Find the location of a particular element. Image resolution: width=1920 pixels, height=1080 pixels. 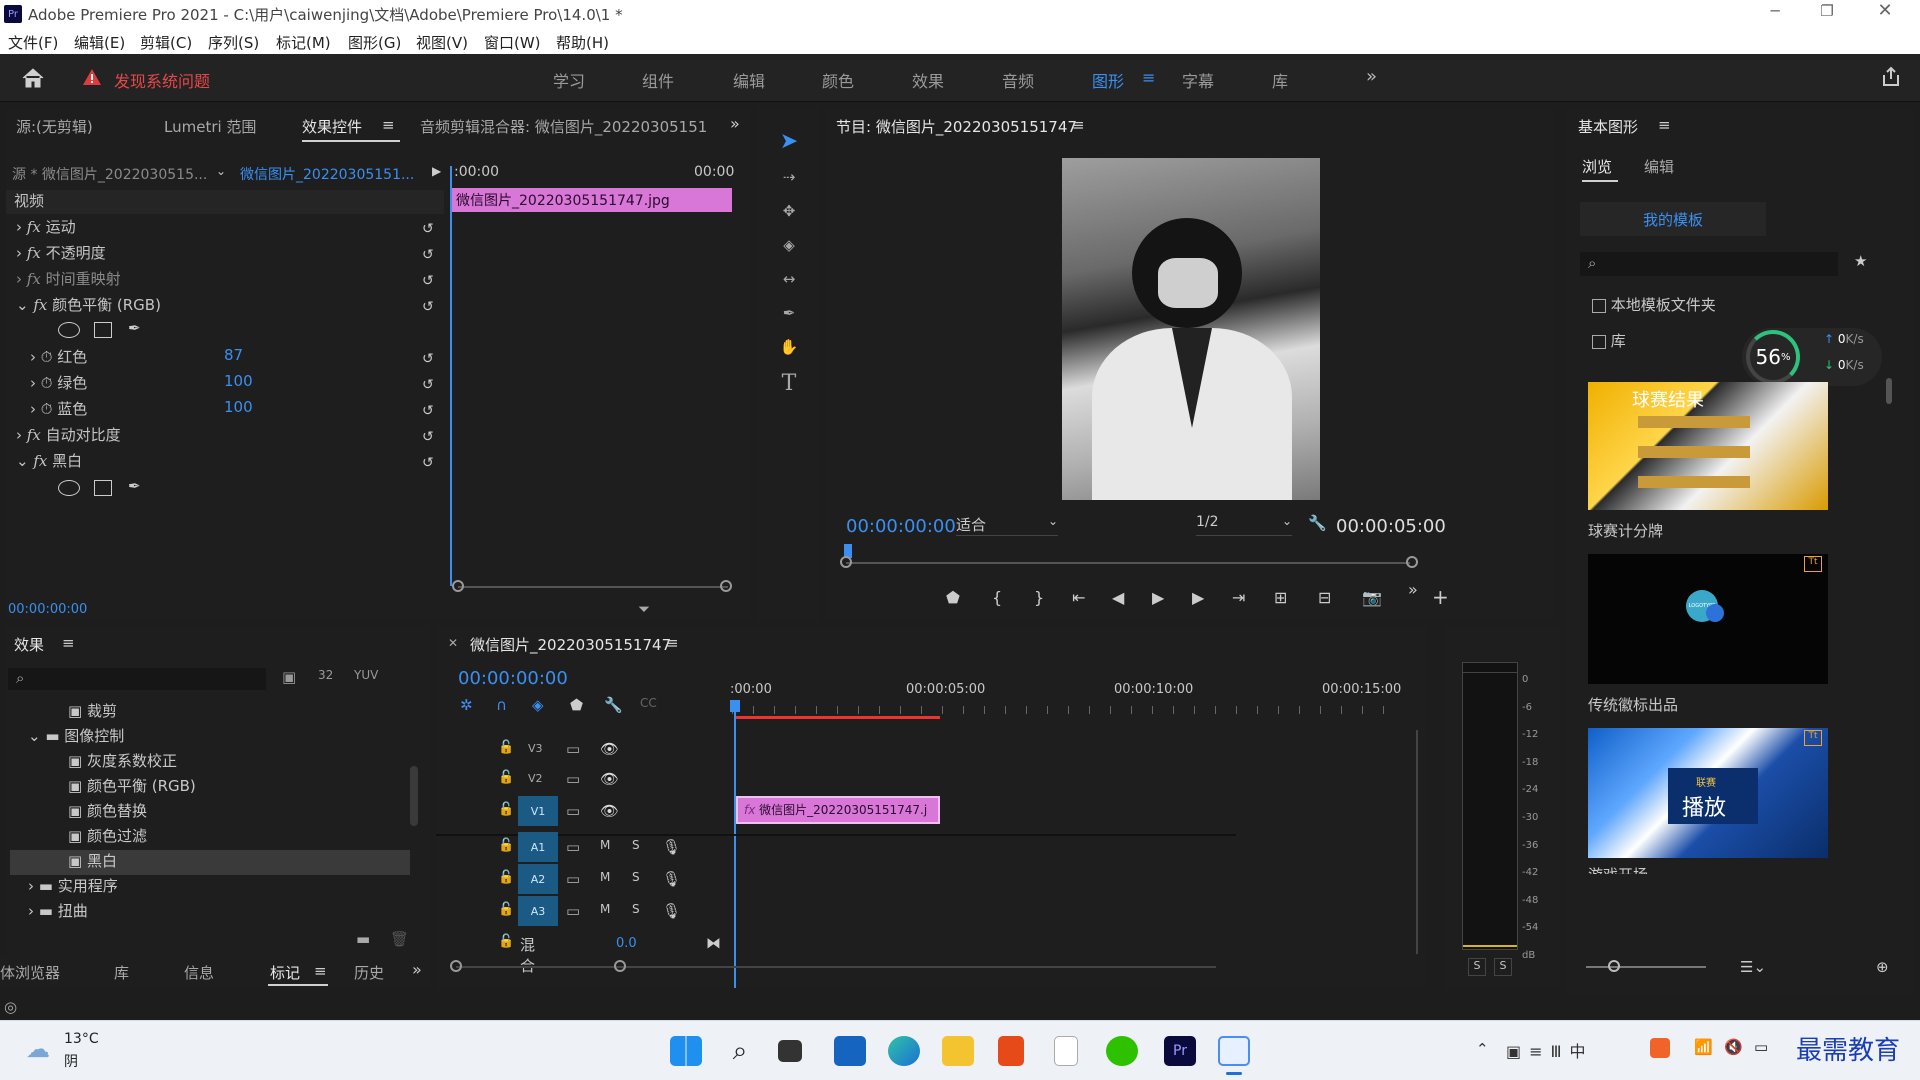

tree-item: ▣ 裁剪 is located at coordinates (210, 712).